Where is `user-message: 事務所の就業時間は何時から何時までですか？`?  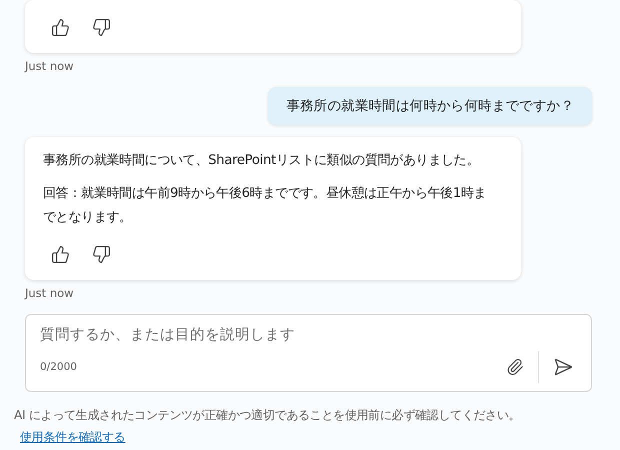
user-message: 事務所の就業時間は何時から何時までですか？ is located at coordinates (430, 106).